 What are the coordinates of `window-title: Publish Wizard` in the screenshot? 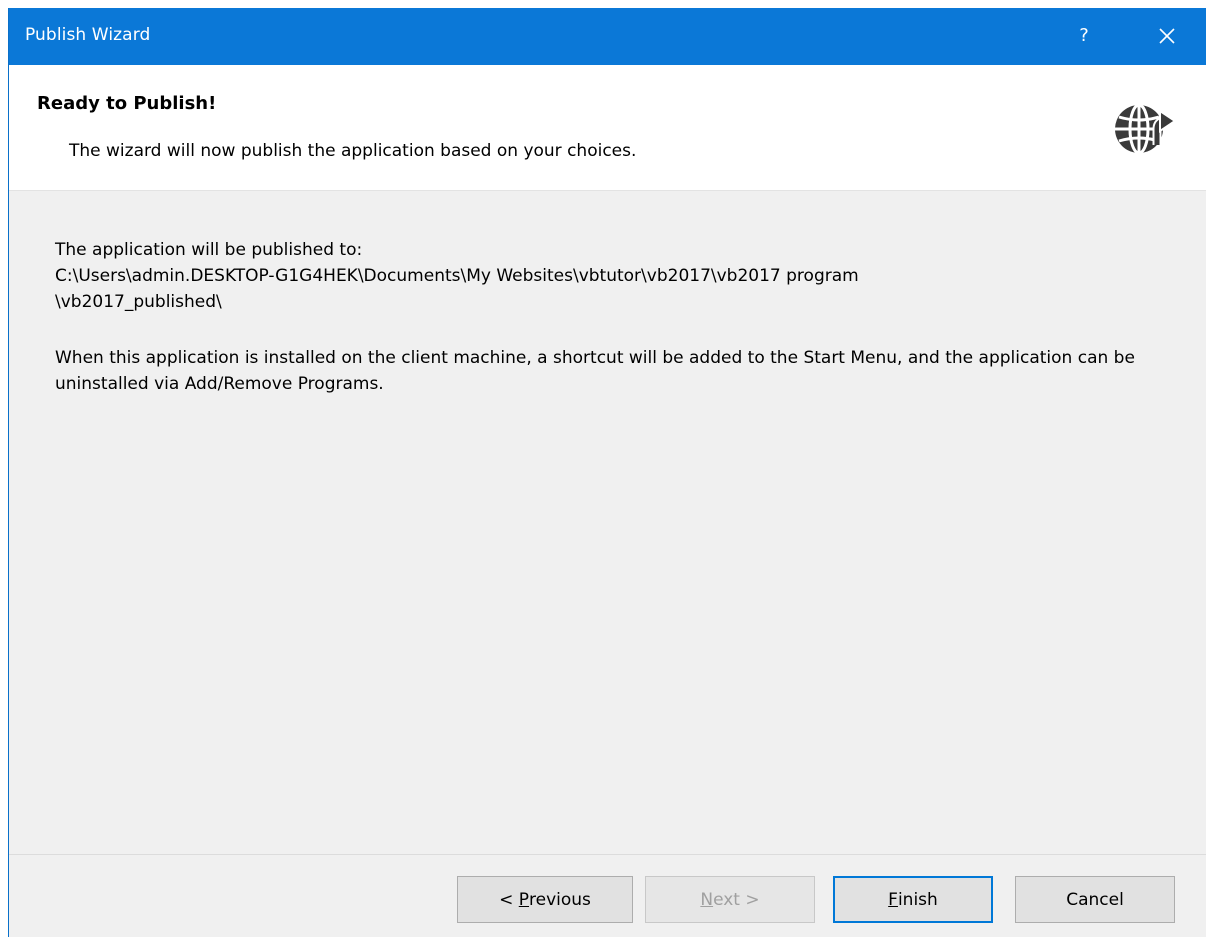 It's located at (88, 35).